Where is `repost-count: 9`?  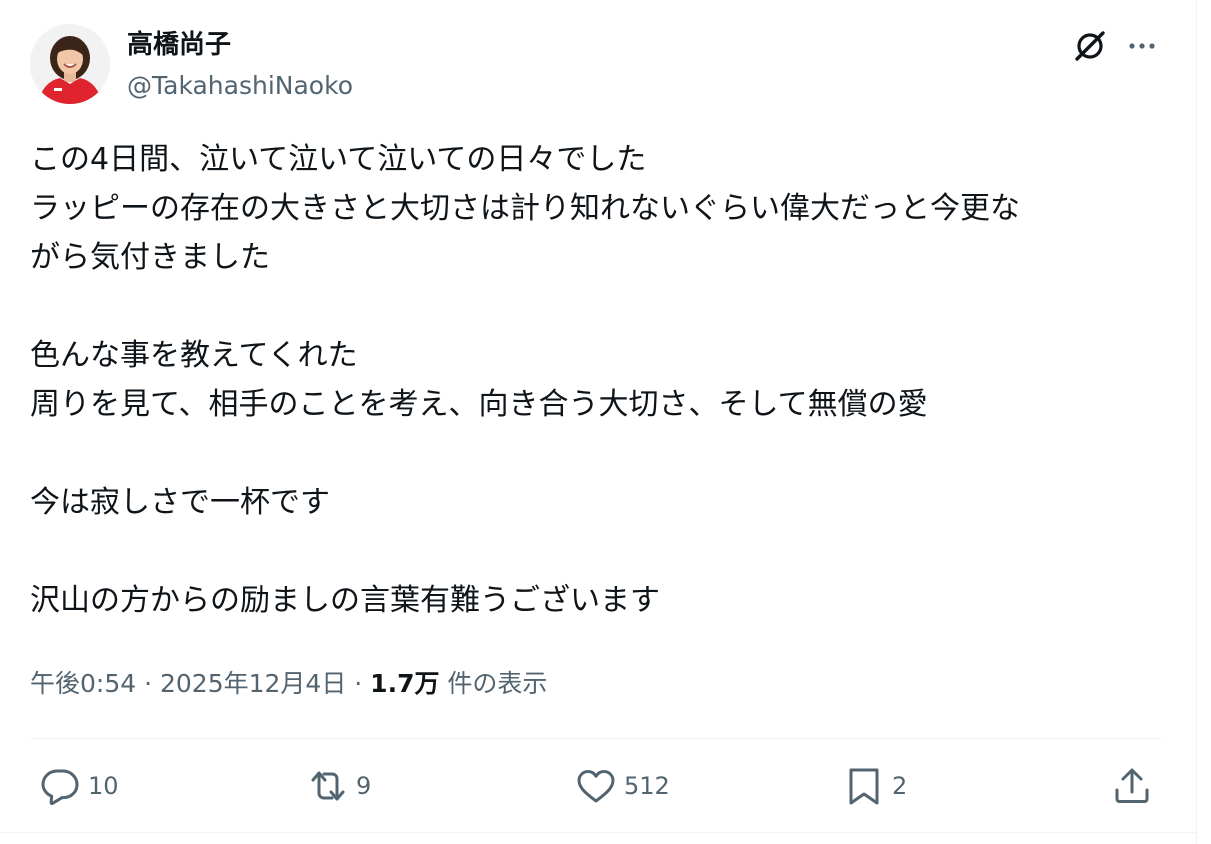
repost-count: 9 is located at coordinates (364, 786).